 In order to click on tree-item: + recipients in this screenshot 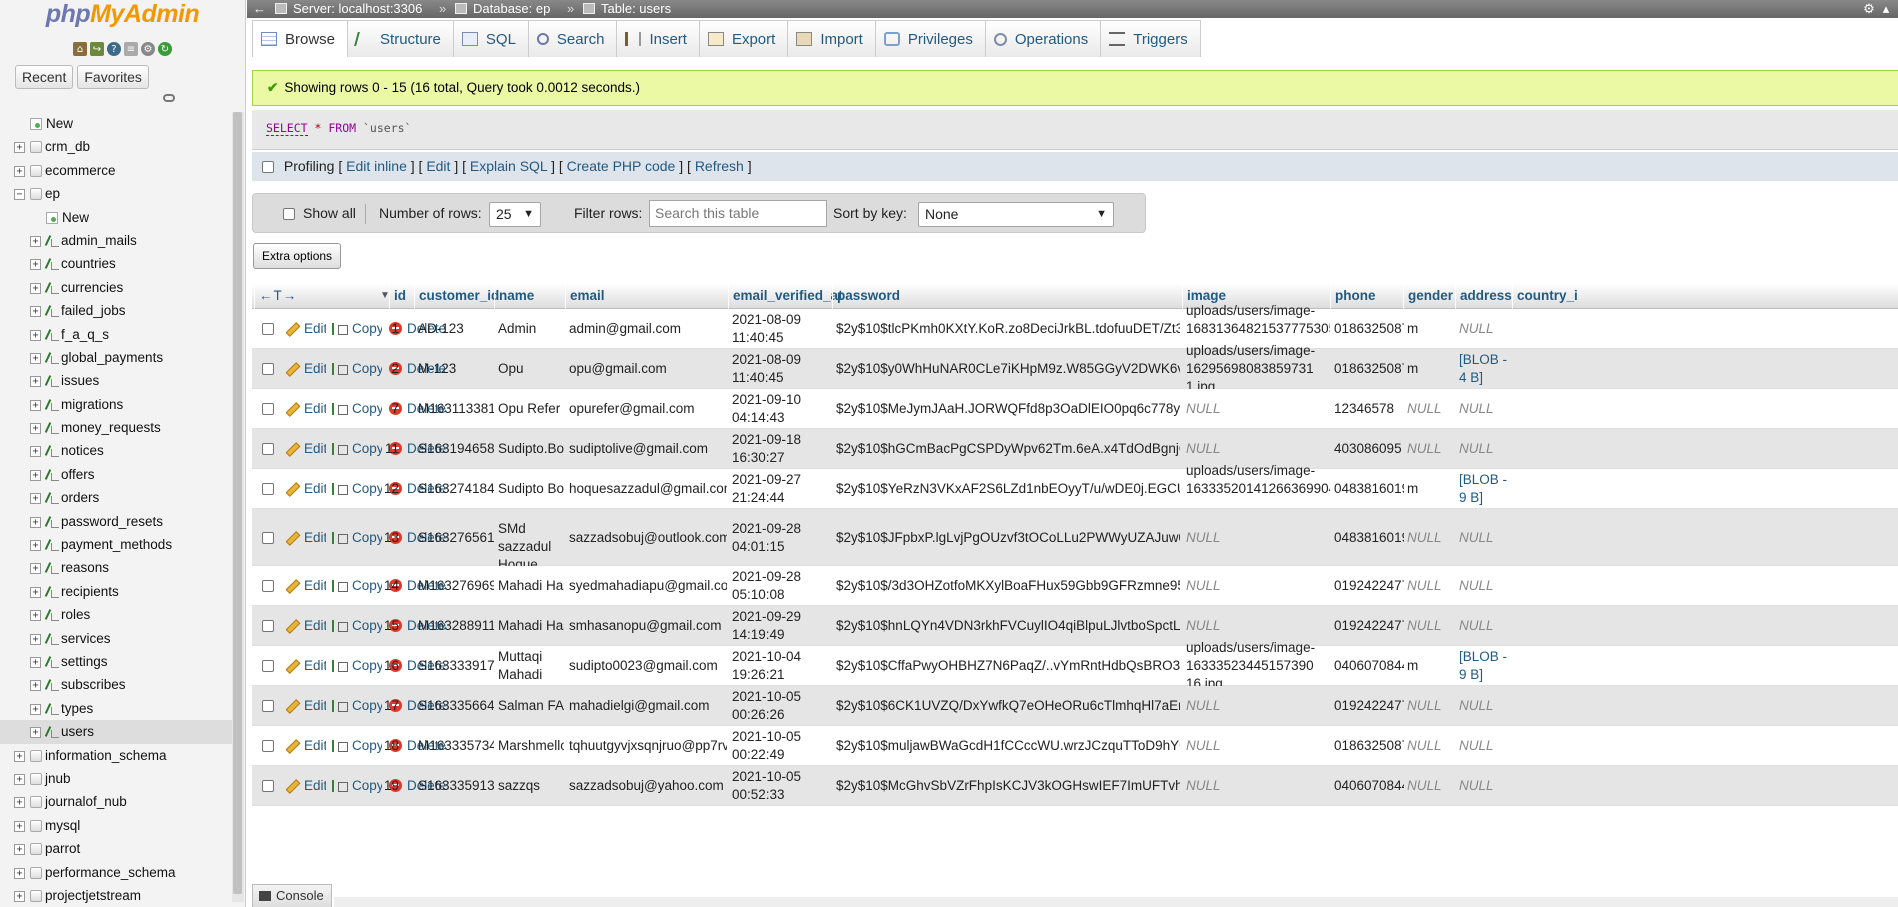, I will do `click(116, 591)`.